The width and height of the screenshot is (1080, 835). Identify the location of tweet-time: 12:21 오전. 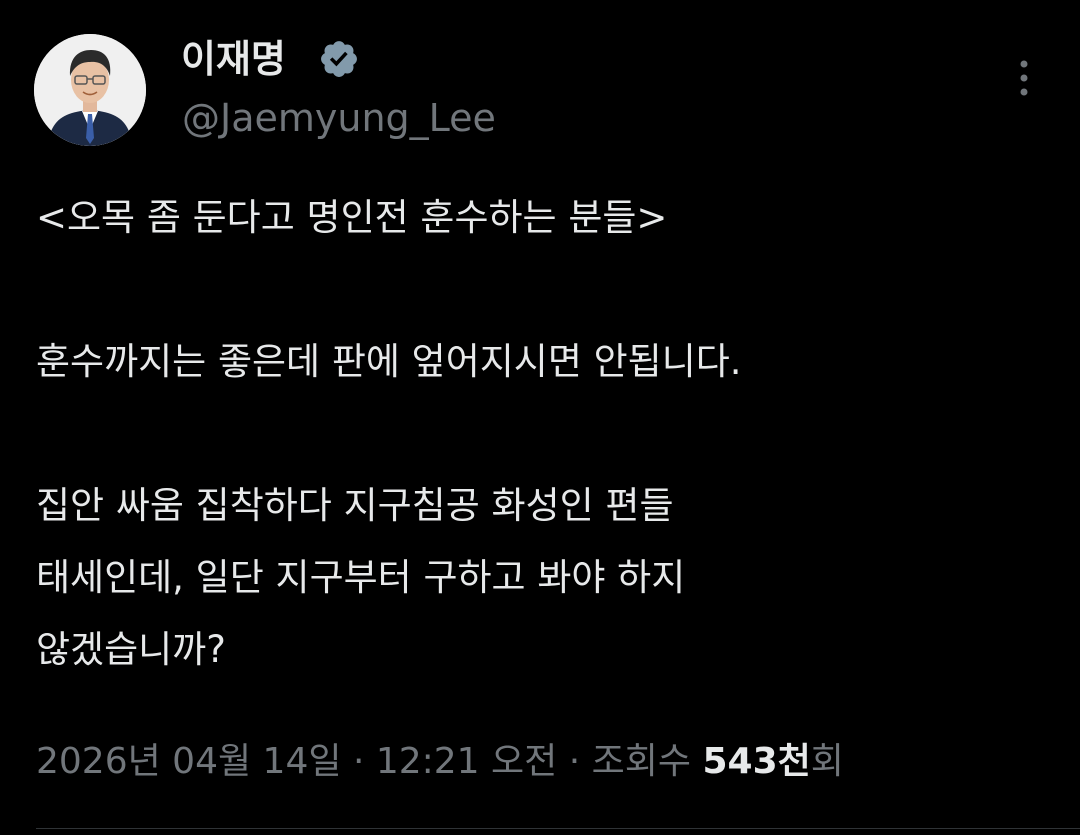
(466, 761).